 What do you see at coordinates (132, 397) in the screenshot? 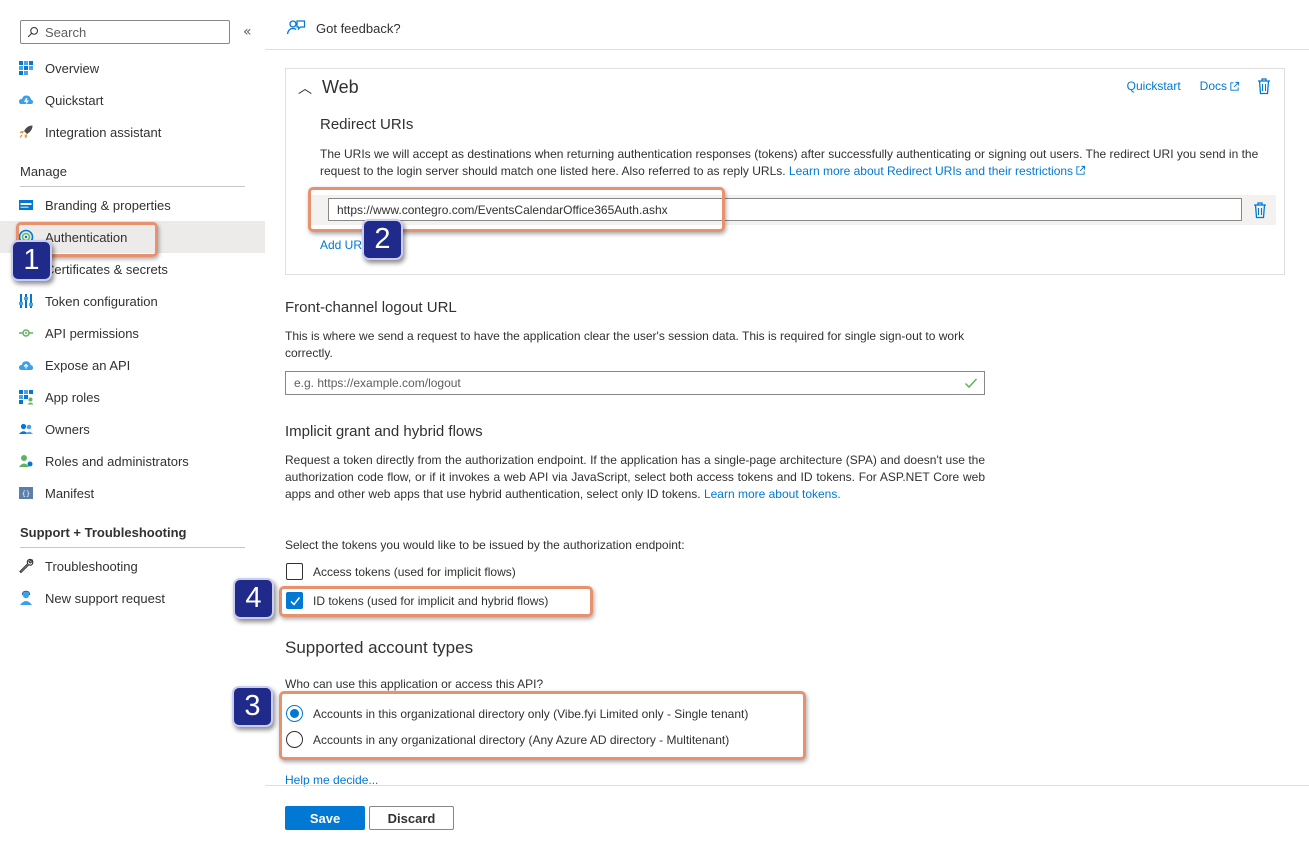
I see `sidebar-item-app-roles: App roles` at bounding box center [132, 397].